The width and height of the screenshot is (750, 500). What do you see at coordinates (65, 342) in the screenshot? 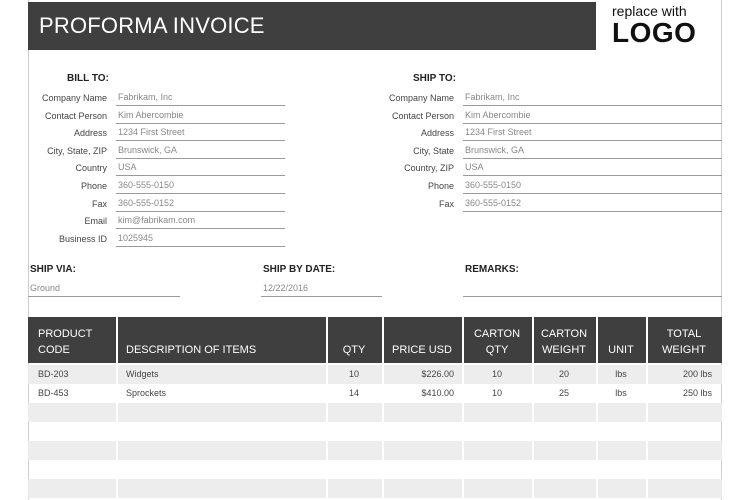
I see `col-product-code: PRODUCT CODE` at bounding box center [65, 342].